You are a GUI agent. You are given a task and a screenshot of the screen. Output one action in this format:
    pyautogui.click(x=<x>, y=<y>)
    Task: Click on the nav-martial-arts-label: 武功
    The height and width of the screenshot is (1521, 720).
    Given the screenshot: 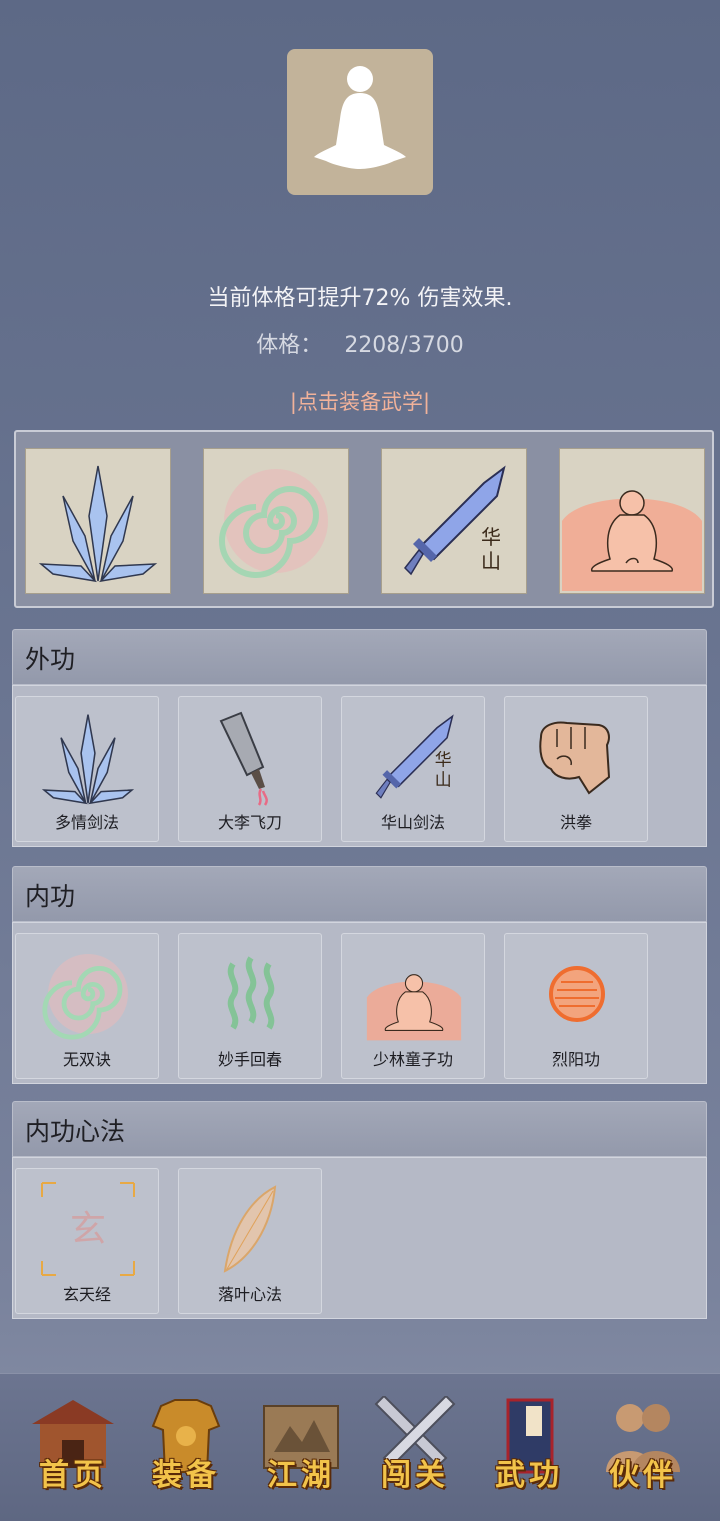 What is the action you would take?
    pyautogui.click(x=529, y=1475)
    